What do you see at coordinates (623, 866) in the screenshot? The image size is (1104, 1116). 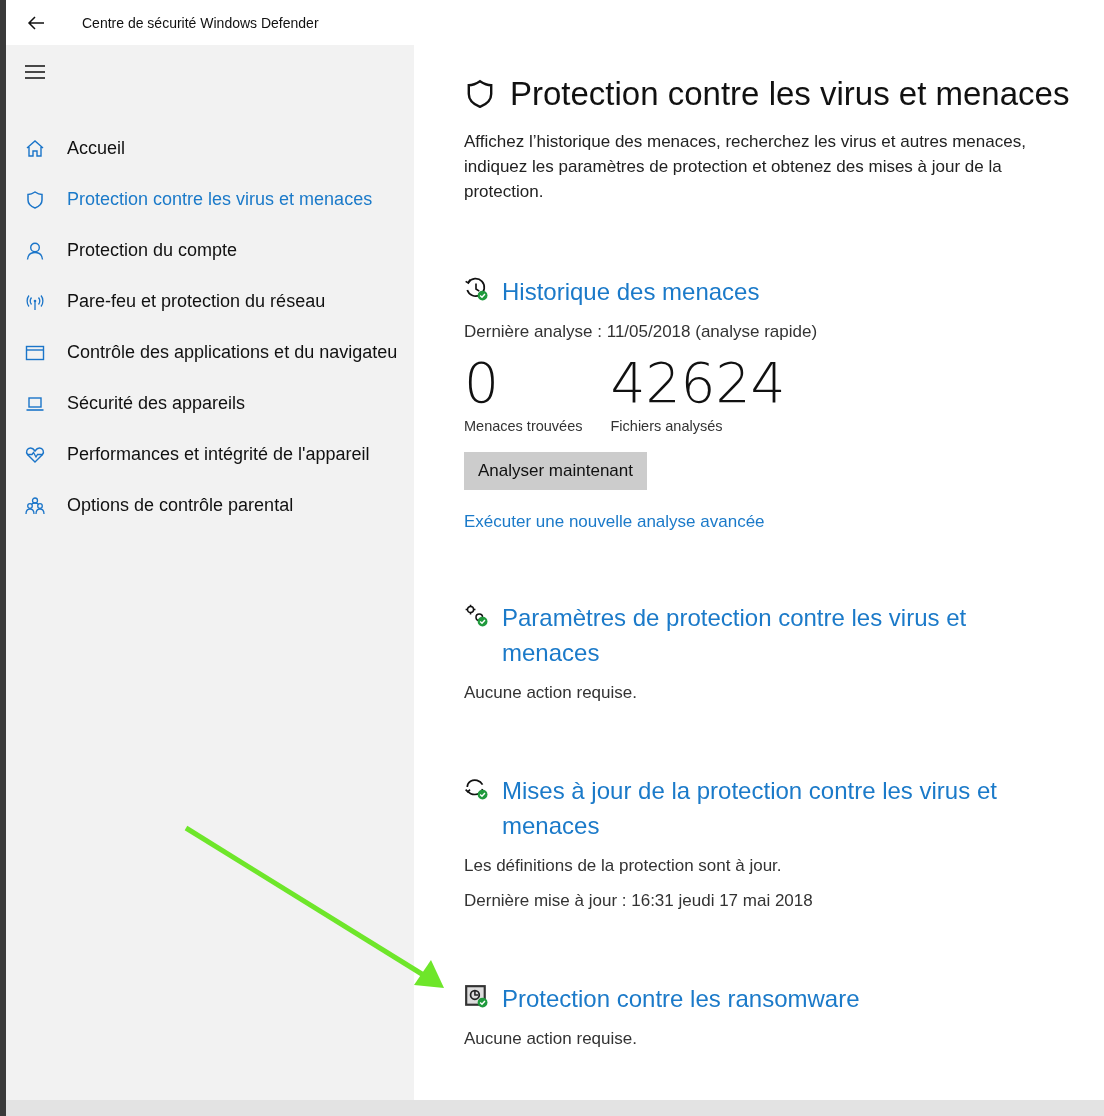 I see `status-text: Les définitions de la protection sont à jour.` at bounding box center [623, 866].